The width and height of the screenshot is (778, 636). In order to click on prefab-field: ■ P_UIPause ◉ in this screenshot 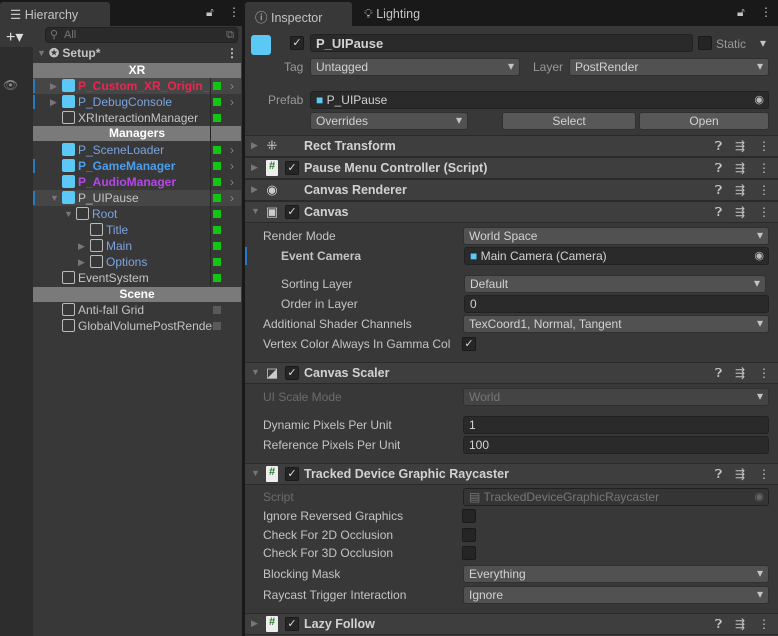, I will do `click(539, 100)`.